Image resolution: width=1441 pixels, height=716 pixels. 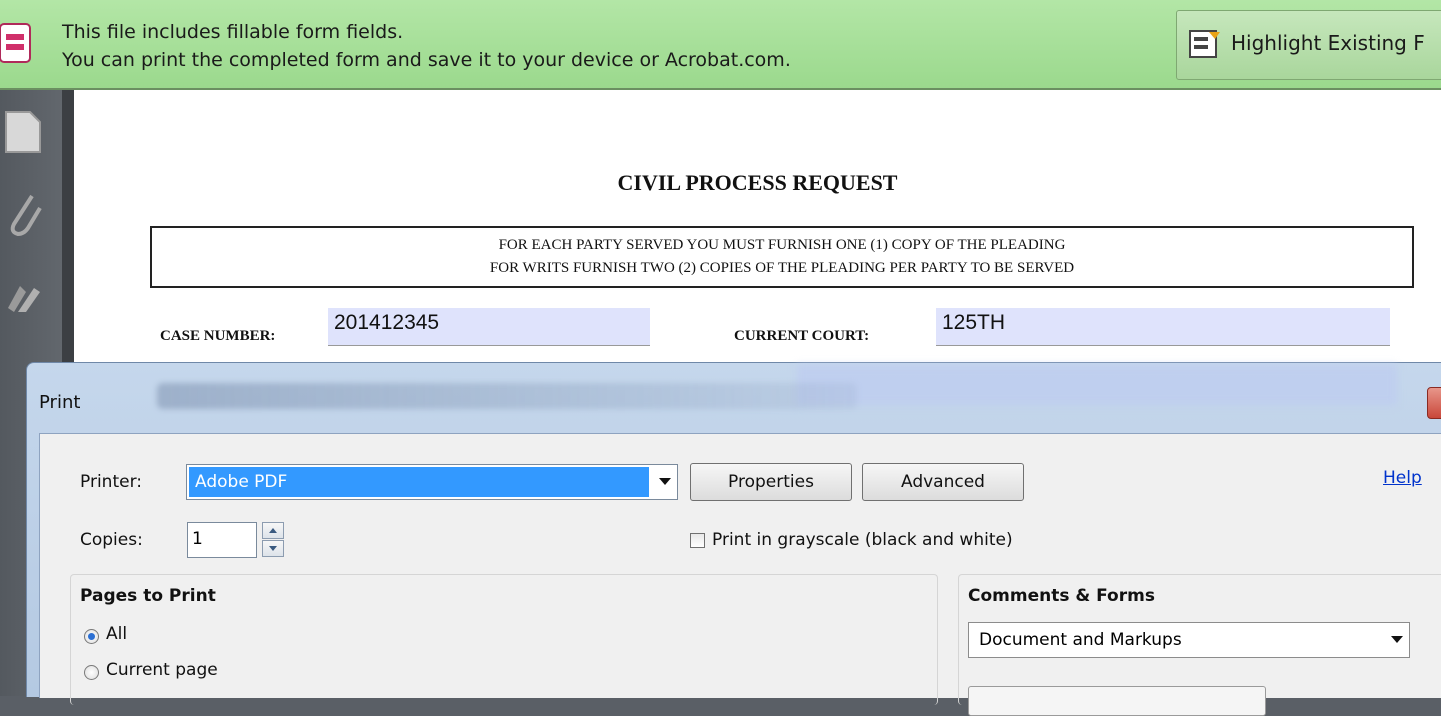 What do you see at coordinates (1163, 327) in the screenshot?
I see `current-court-field: 125TH` at bounding box center [1163, 327].